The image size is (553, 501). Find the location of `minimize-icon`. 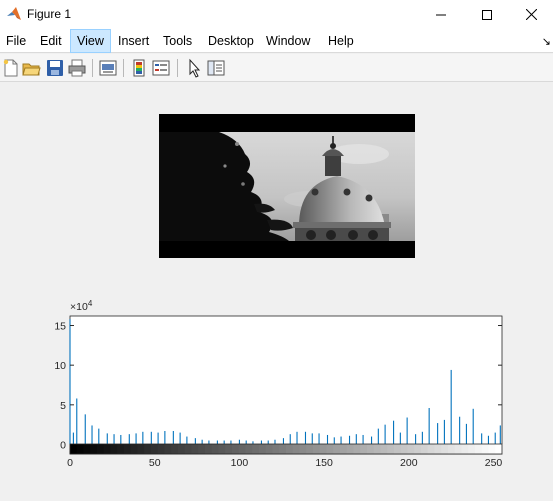

minimize-icon is located at coordinates (441, 14).